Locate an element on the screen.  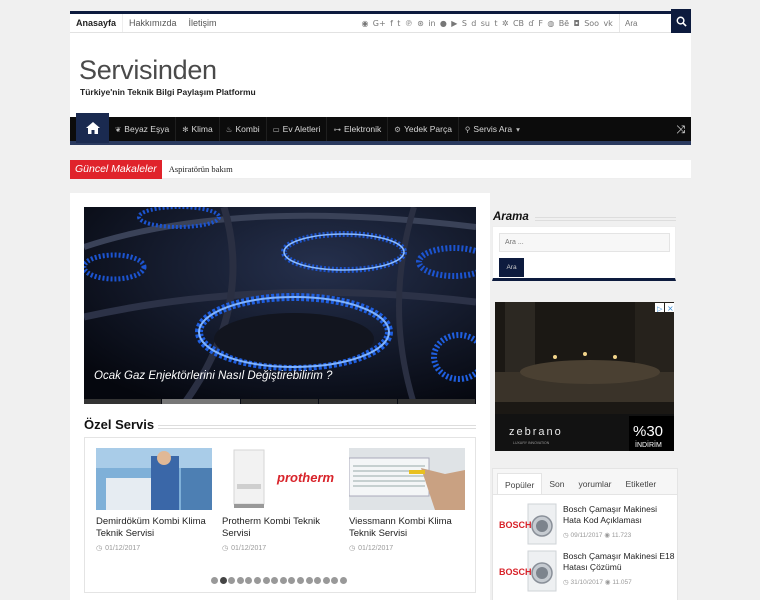
lastfm-icon: CB is located at coordinates (518, 23).